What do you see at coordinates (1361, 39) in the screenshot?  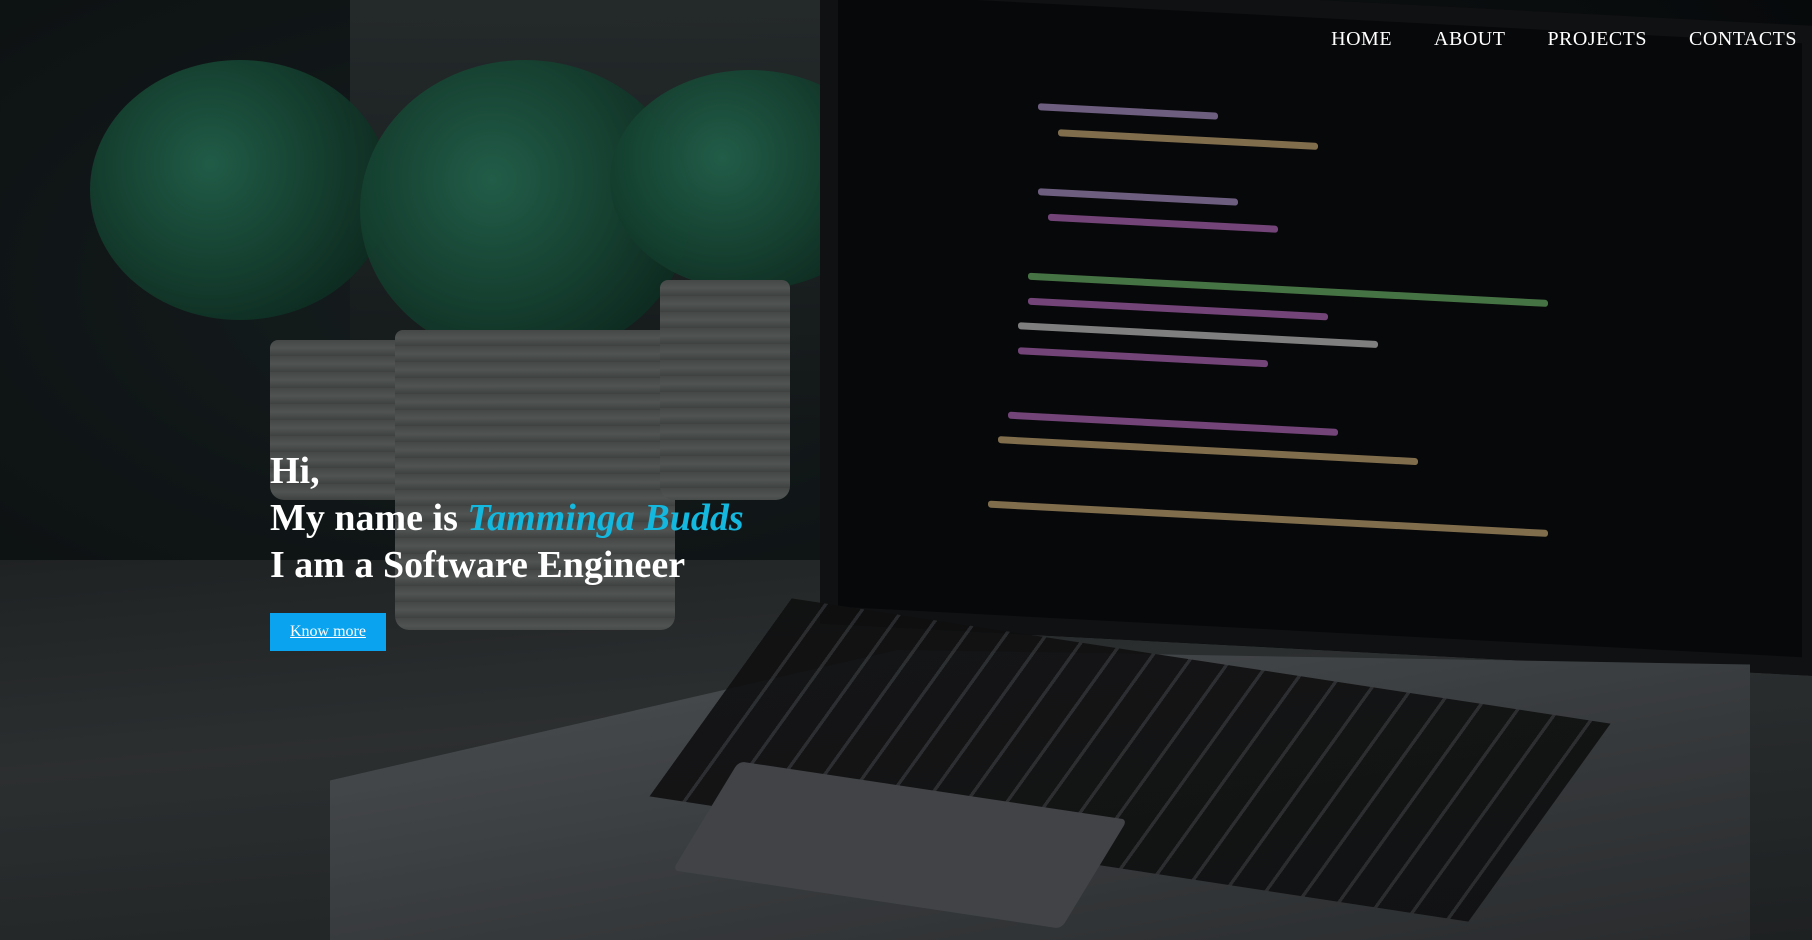 I see `nav-home-link: HOME` at bounding box center [1361, 39].